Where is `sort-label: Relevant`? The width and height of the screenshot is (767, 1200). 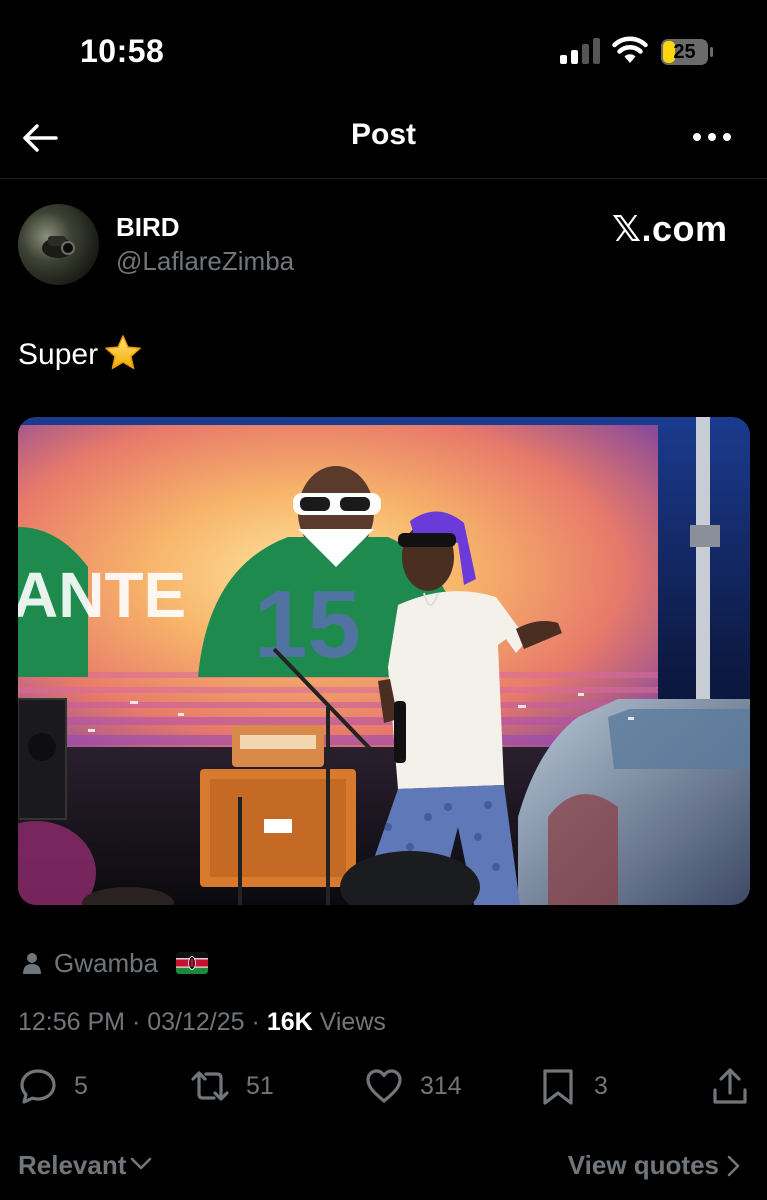 sort-label: Relevant is located at coordinates (72, 1165).